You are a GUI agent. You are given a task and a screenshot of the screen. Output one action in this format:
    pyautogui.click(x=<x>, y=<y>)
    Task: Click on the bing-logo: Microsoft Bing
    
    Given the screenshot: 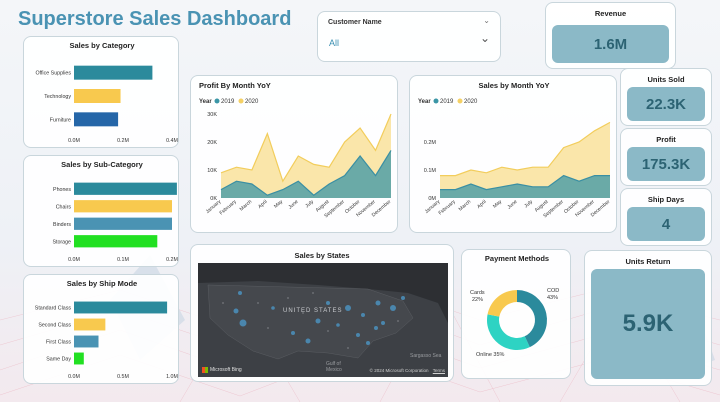 What is the action you would take?
    pyautogui.click(x=222, y=370)
    